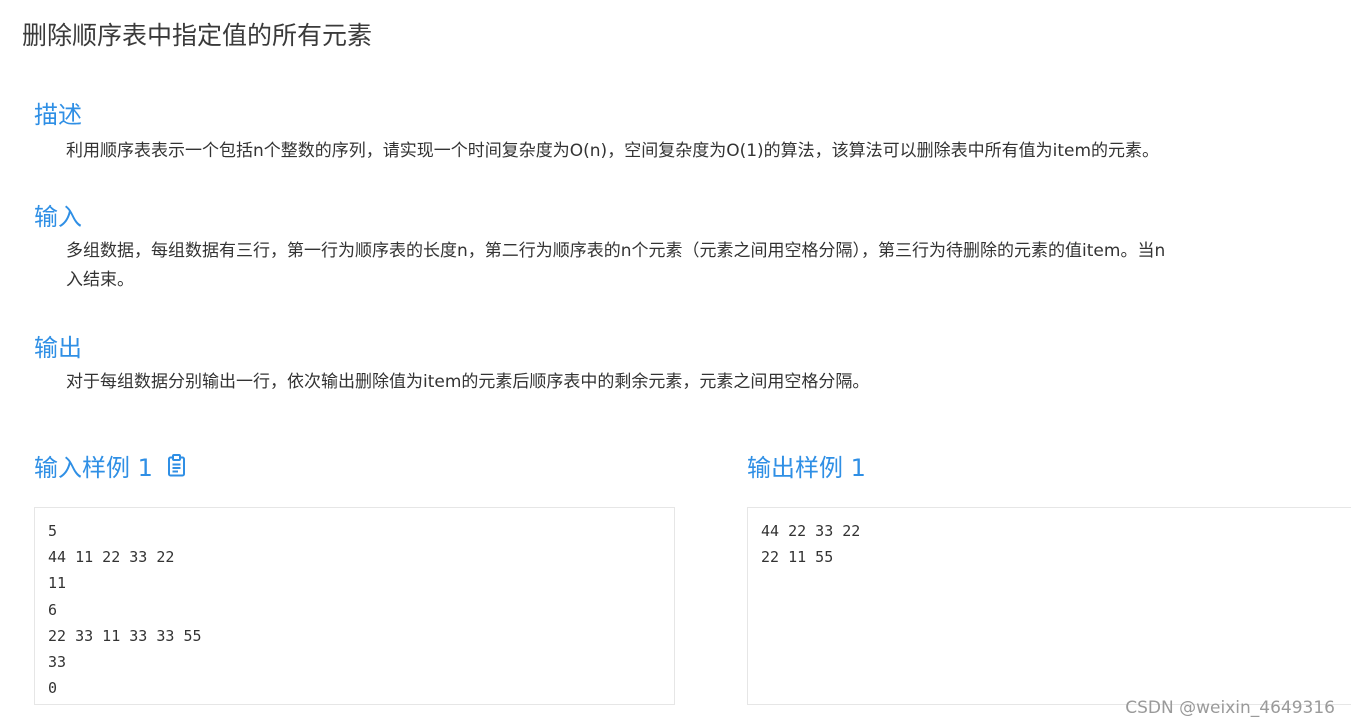 The width and height of the screenshot is (1351, 726). What do you see at coordinates (58, 217) in the screenshot?
I see `input-heading: 输入` at bounding box center [58, 217].